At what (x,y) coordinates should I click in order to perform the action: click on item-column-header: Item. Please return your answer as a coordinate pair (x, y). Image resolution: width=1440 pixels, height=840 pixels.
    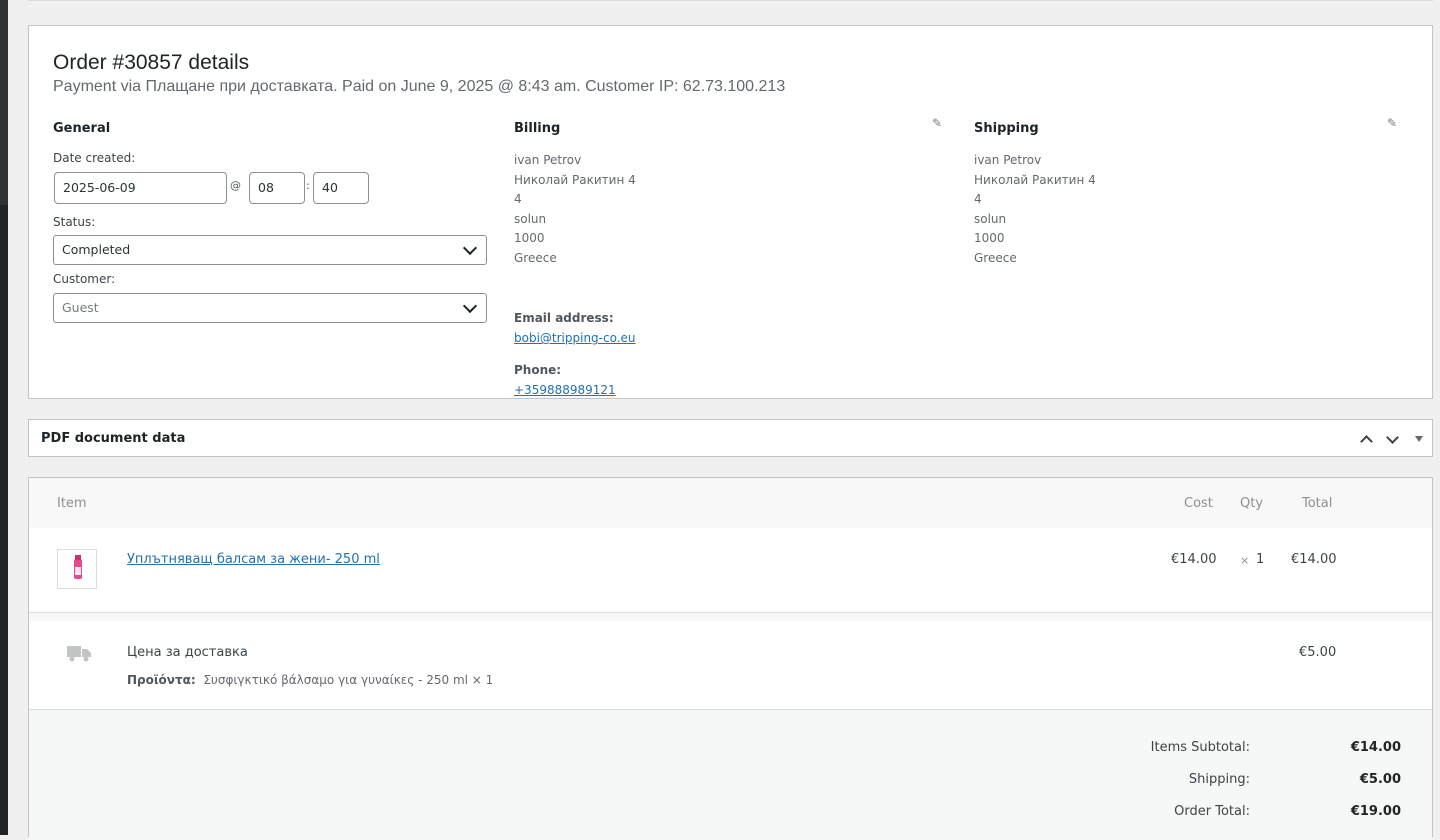
    Looking at the image, I should click on (72, 503).